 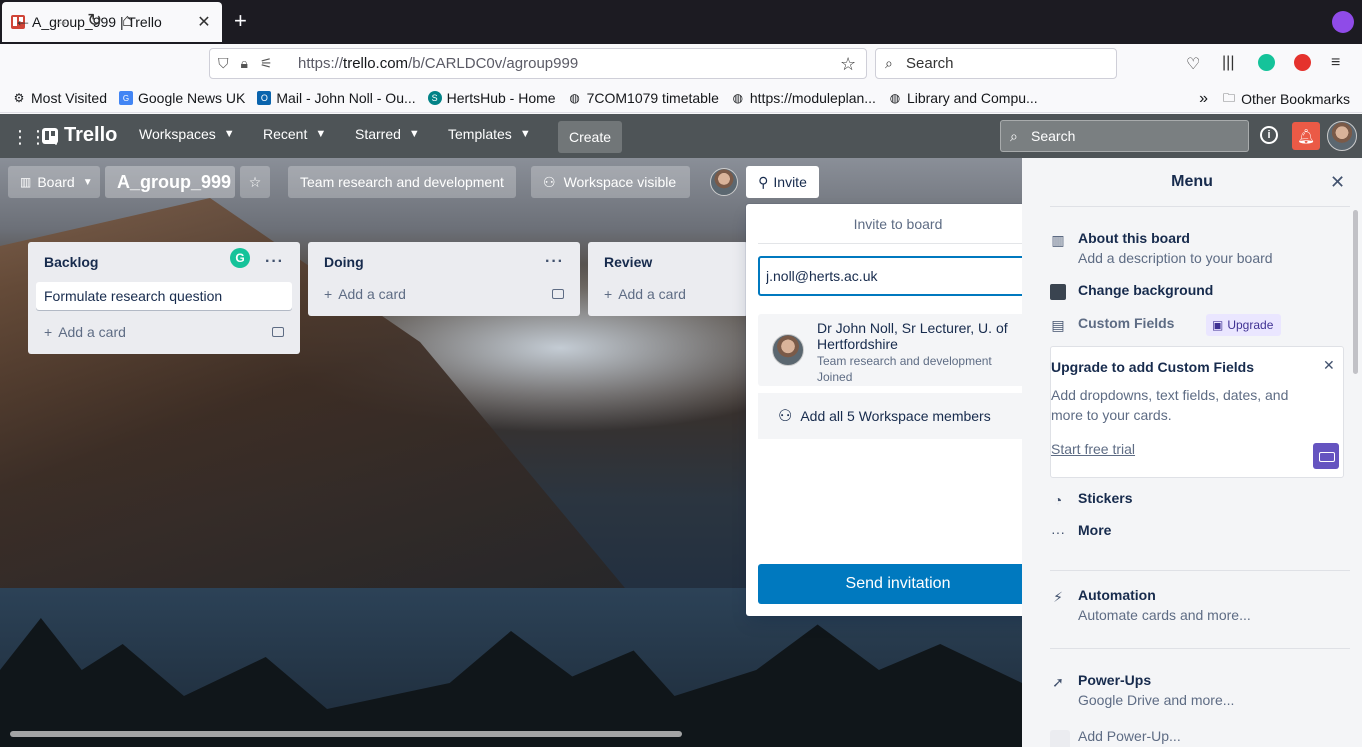 What do you see at coordinates (264, 98) in the screenshot?
I see `outlook-icon: O` at bounding box center [264, 98].